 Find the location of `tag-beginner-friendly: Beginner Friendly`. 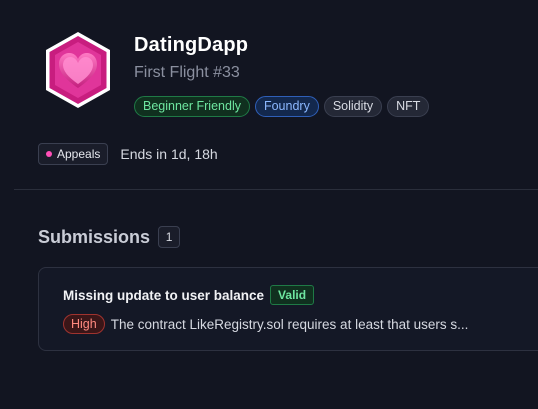

tag-beginner-friendly: Beginner Friendly is located at coordinates (192, 106).